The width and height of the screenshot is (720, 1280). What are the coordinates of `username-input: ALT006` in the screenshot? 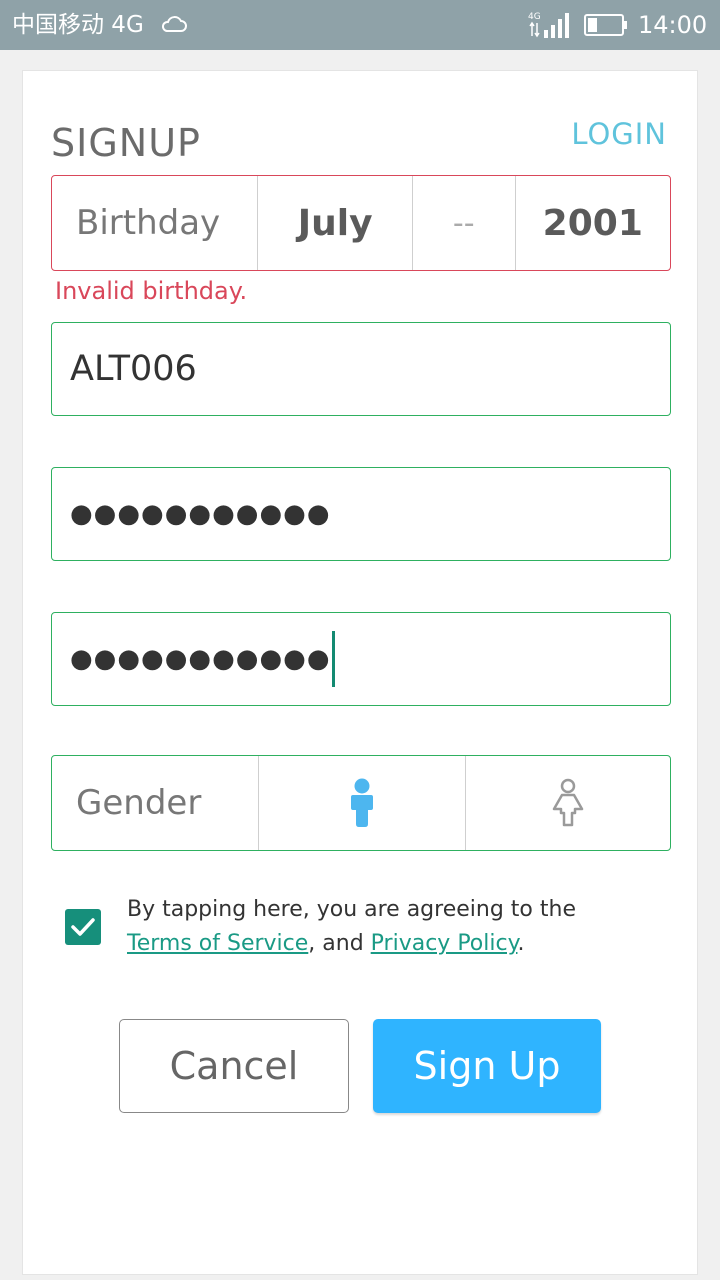 It's located at (361, 369).